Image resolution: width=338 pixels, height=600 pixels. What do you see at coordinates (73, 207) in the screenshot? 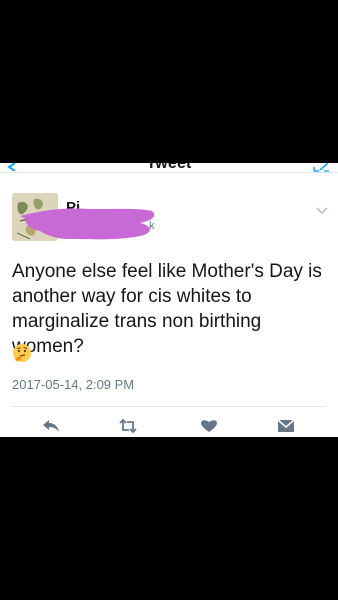
I see `author-display-name: Pi` at bounding box center [73, 207].